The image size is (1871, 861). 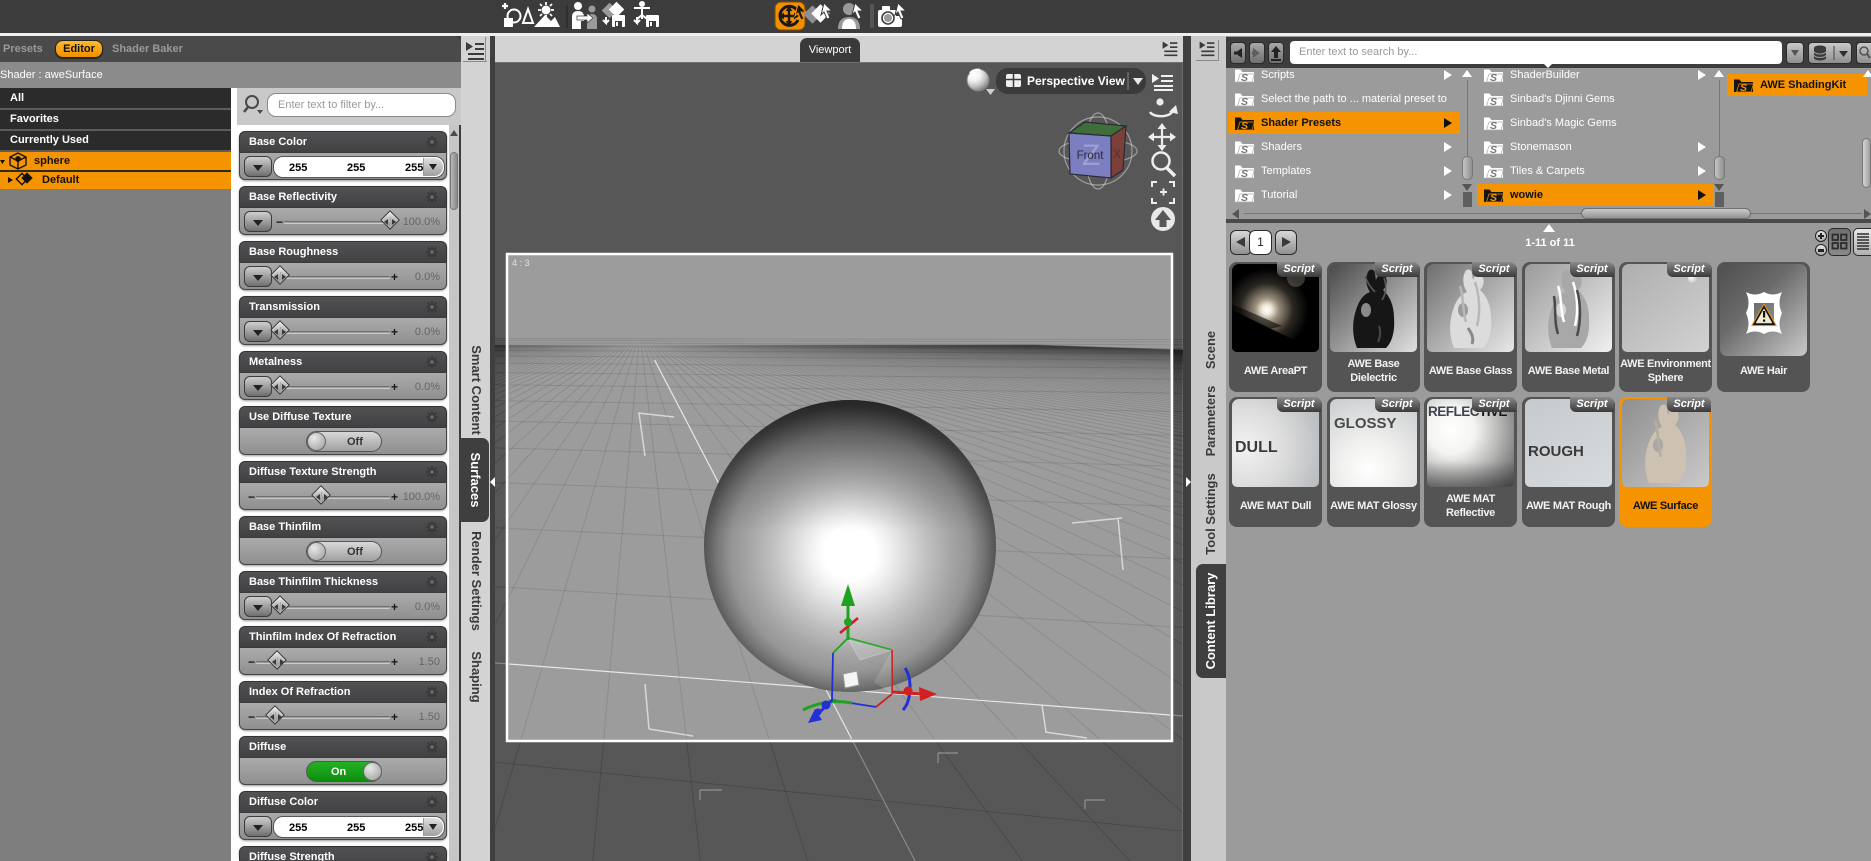 What do you see at coordinates (1091, 156) in the screenshot?
I see `svg-text: Front` at bounding box center [1091, 156].